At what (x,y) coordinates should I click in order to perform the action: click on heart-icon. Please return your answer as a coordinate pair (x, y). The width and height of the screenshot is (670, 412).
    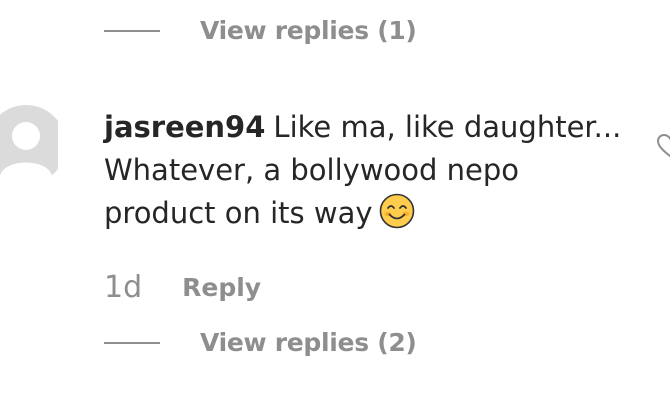
    Looking at the image, I should click on (663, 146).